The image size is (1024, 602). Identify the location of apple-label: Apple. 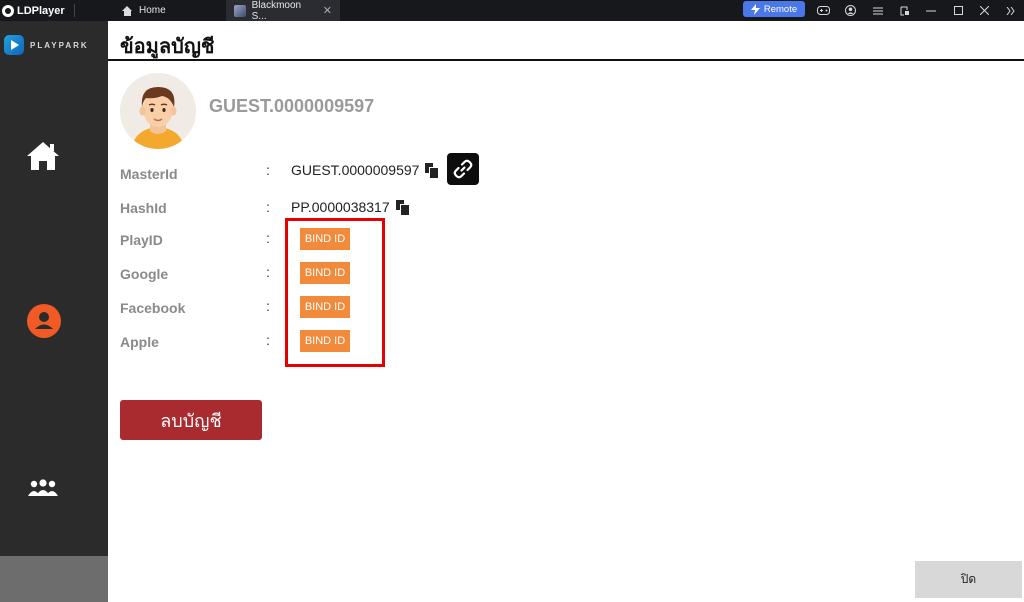
(139, 342).